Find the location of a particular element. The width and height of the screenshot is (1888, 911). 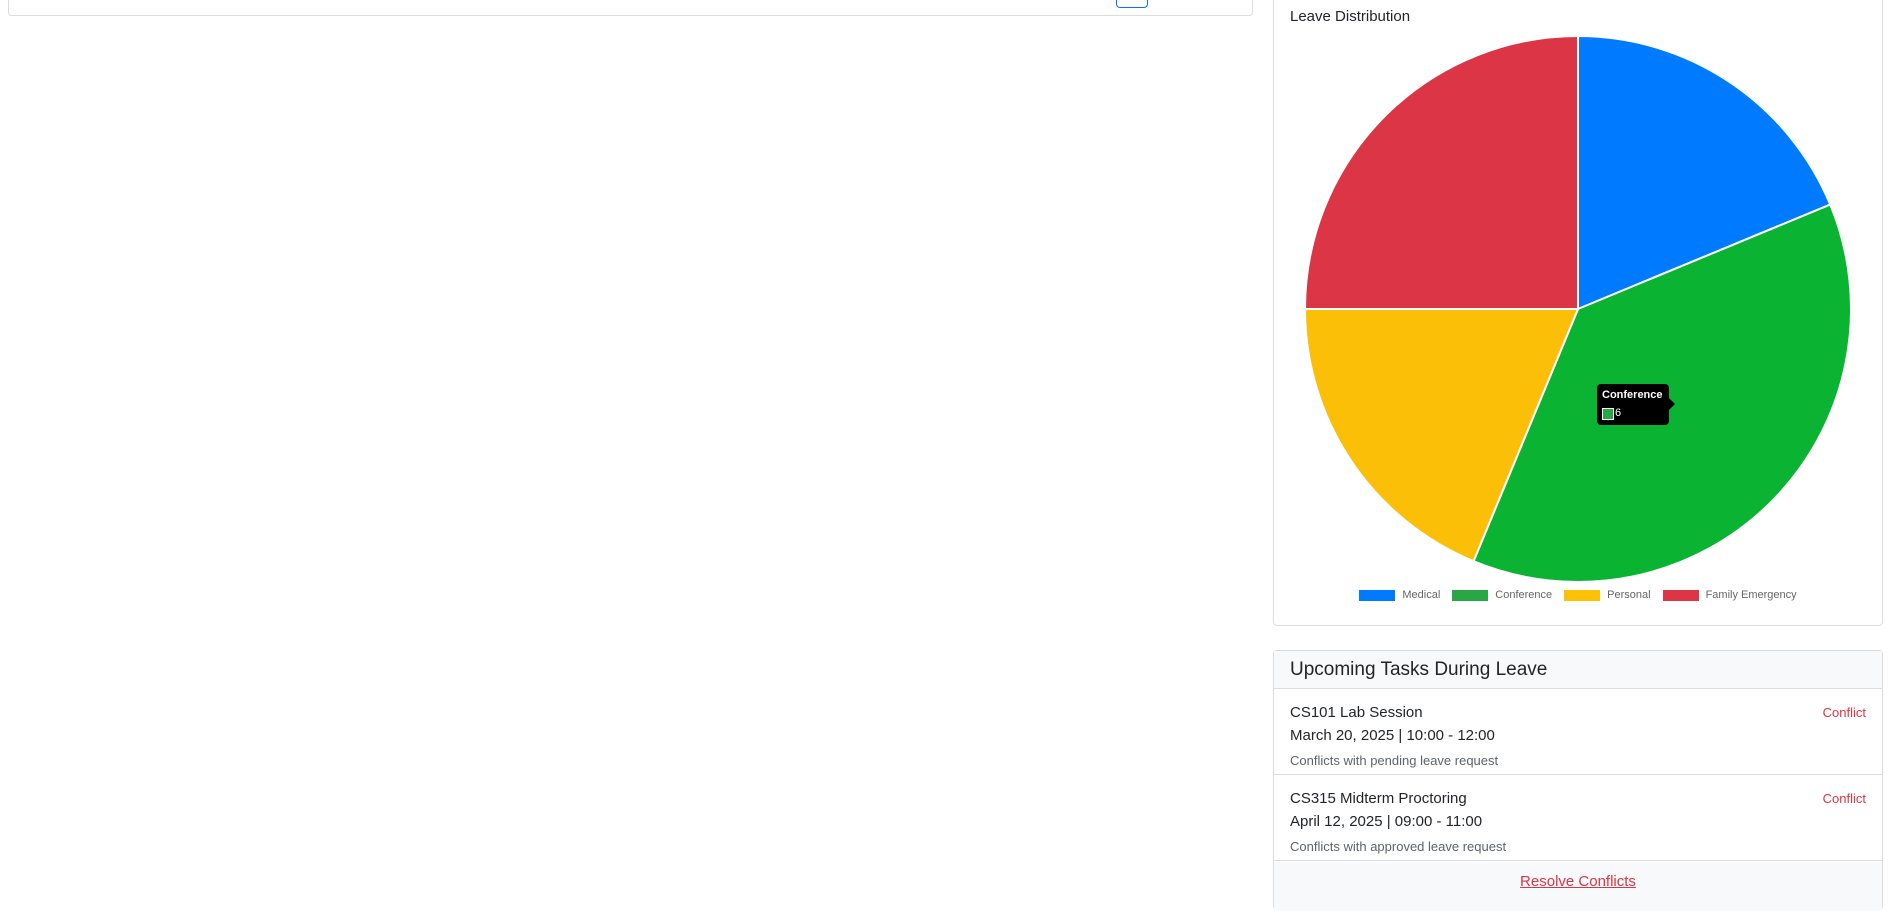

legend-label: Family Emergency is located at coordinates (1751, 595).